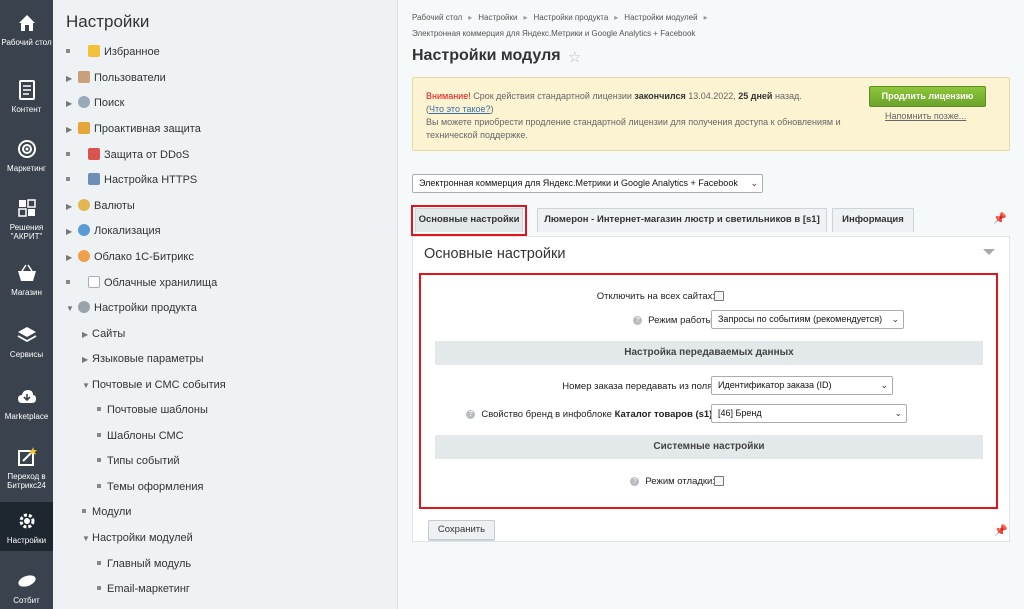  Describe the element at coordinates (873, 220) in the screenshot. I see `tab-info: Информация` at that location.